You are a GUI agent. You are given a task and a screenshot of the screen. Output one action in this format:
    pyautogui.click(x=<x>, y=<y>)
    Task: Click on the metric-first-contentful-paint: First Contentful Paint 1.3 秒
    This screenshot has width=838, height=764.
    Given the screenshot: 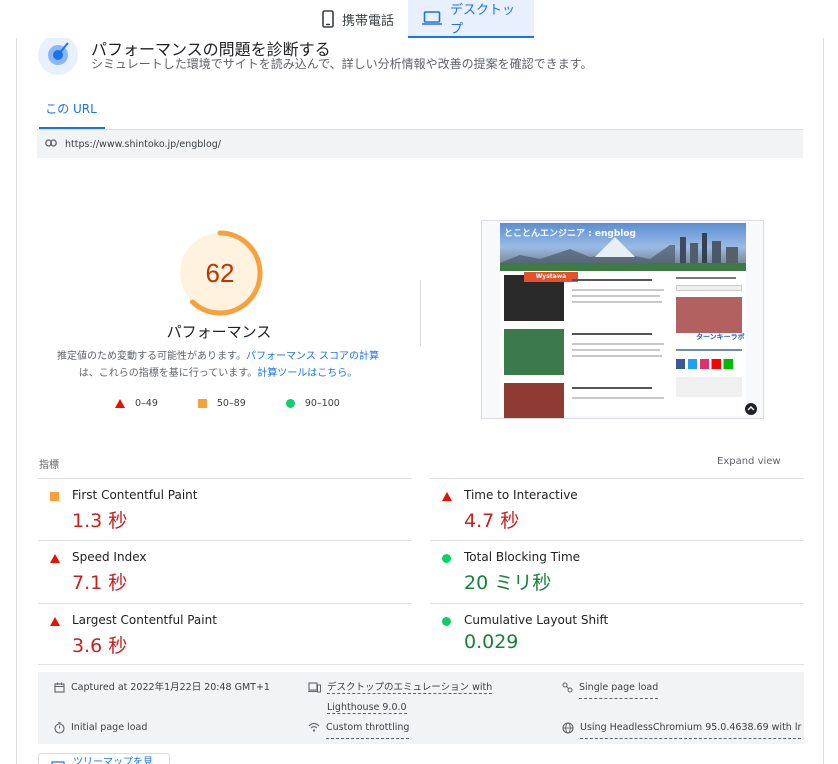 What is the action you would take?
    pyautogui.click(x=225, y=509)
    